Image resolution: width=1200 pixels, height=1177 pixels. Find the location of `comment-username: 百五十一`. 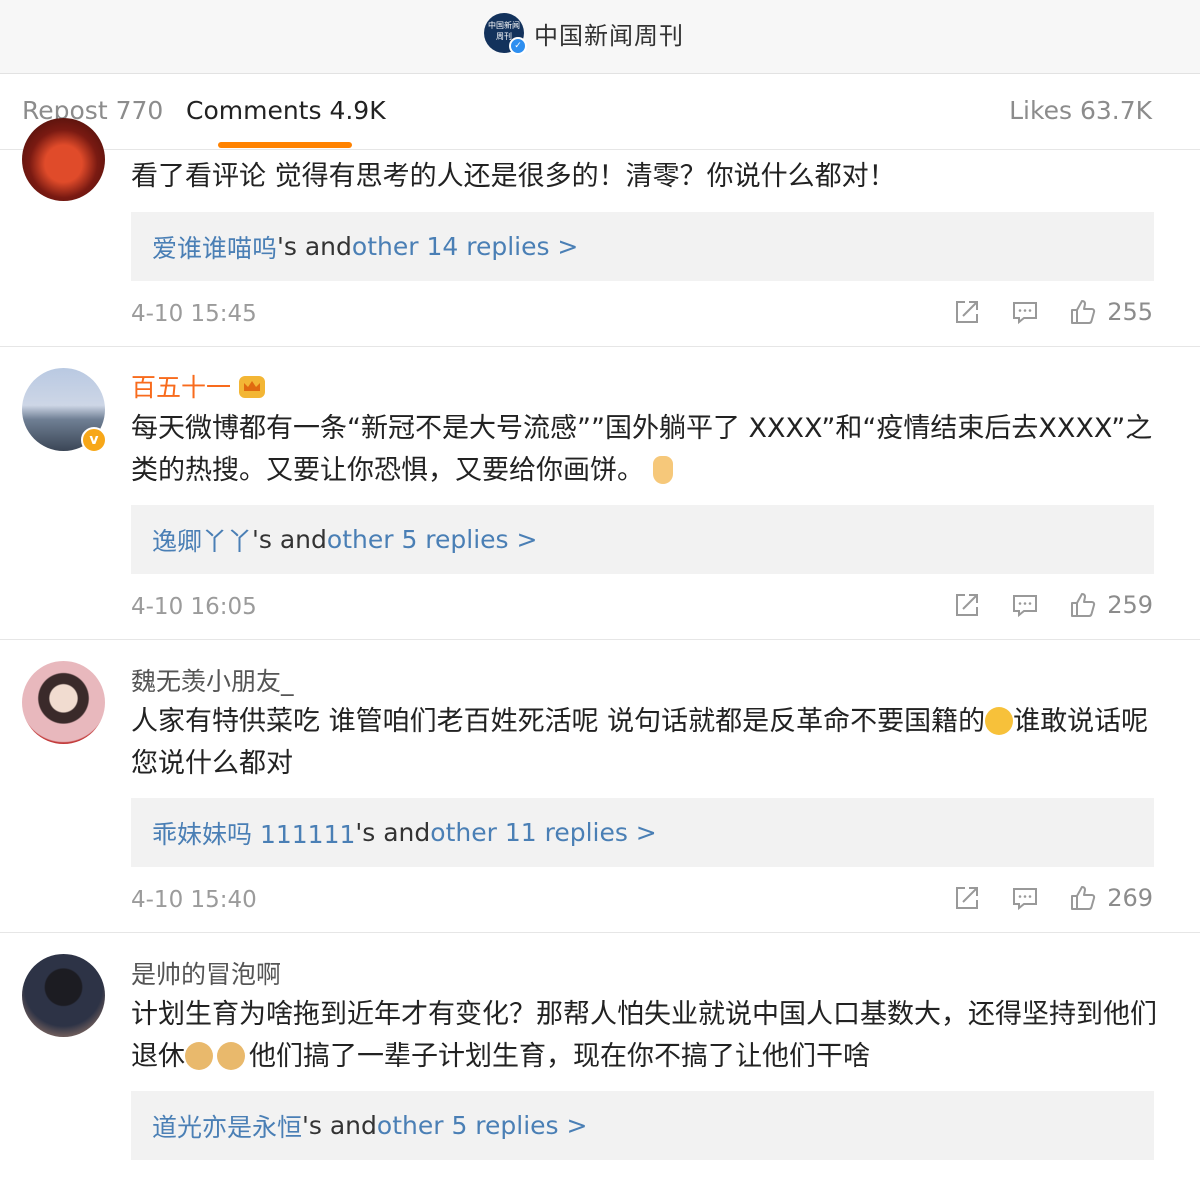

comment-username: 百五十一 is located at coordinates (198, 386).